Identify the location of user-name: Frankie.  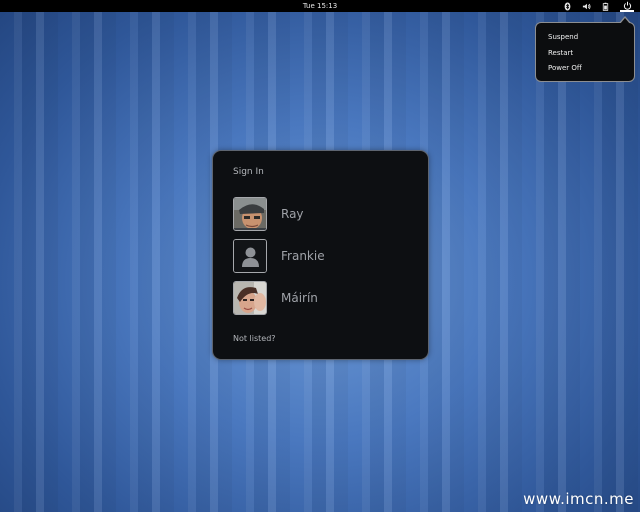
(303, 256).